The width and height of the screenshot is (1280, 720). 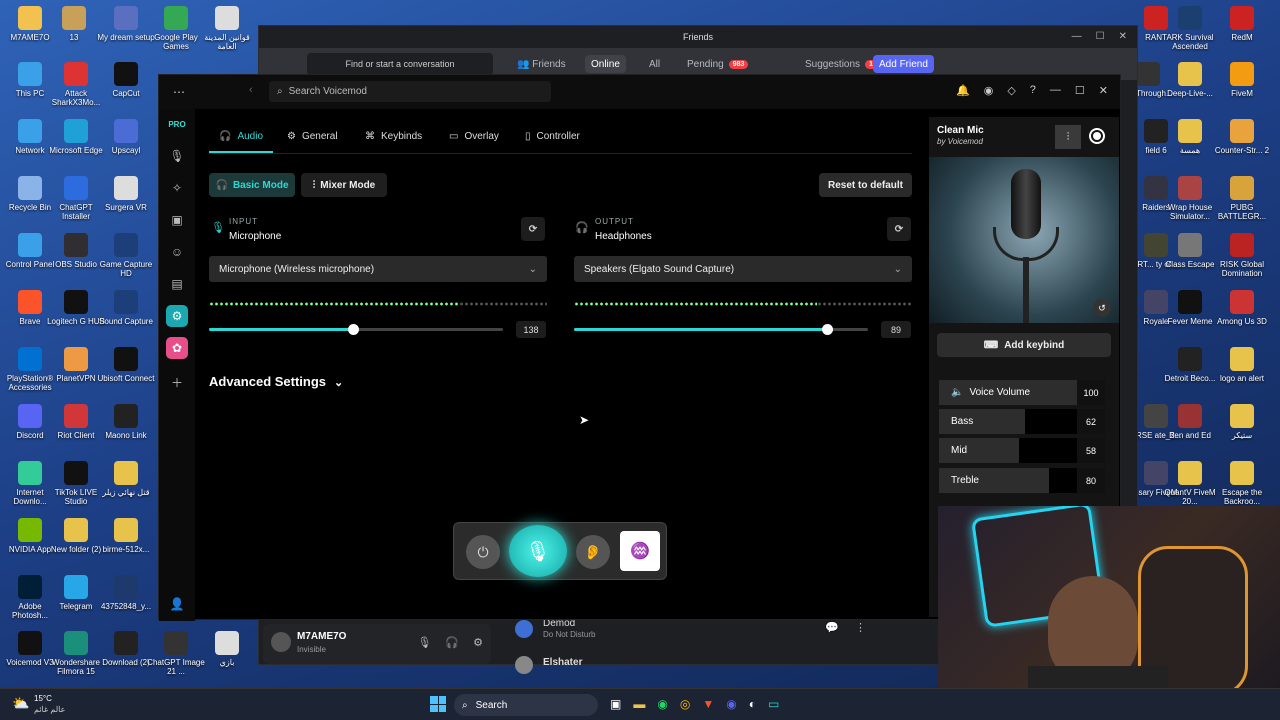 I want to click on advanced-settings-toggle: Advanced Settings ⌄, so click(x=276, y=381).